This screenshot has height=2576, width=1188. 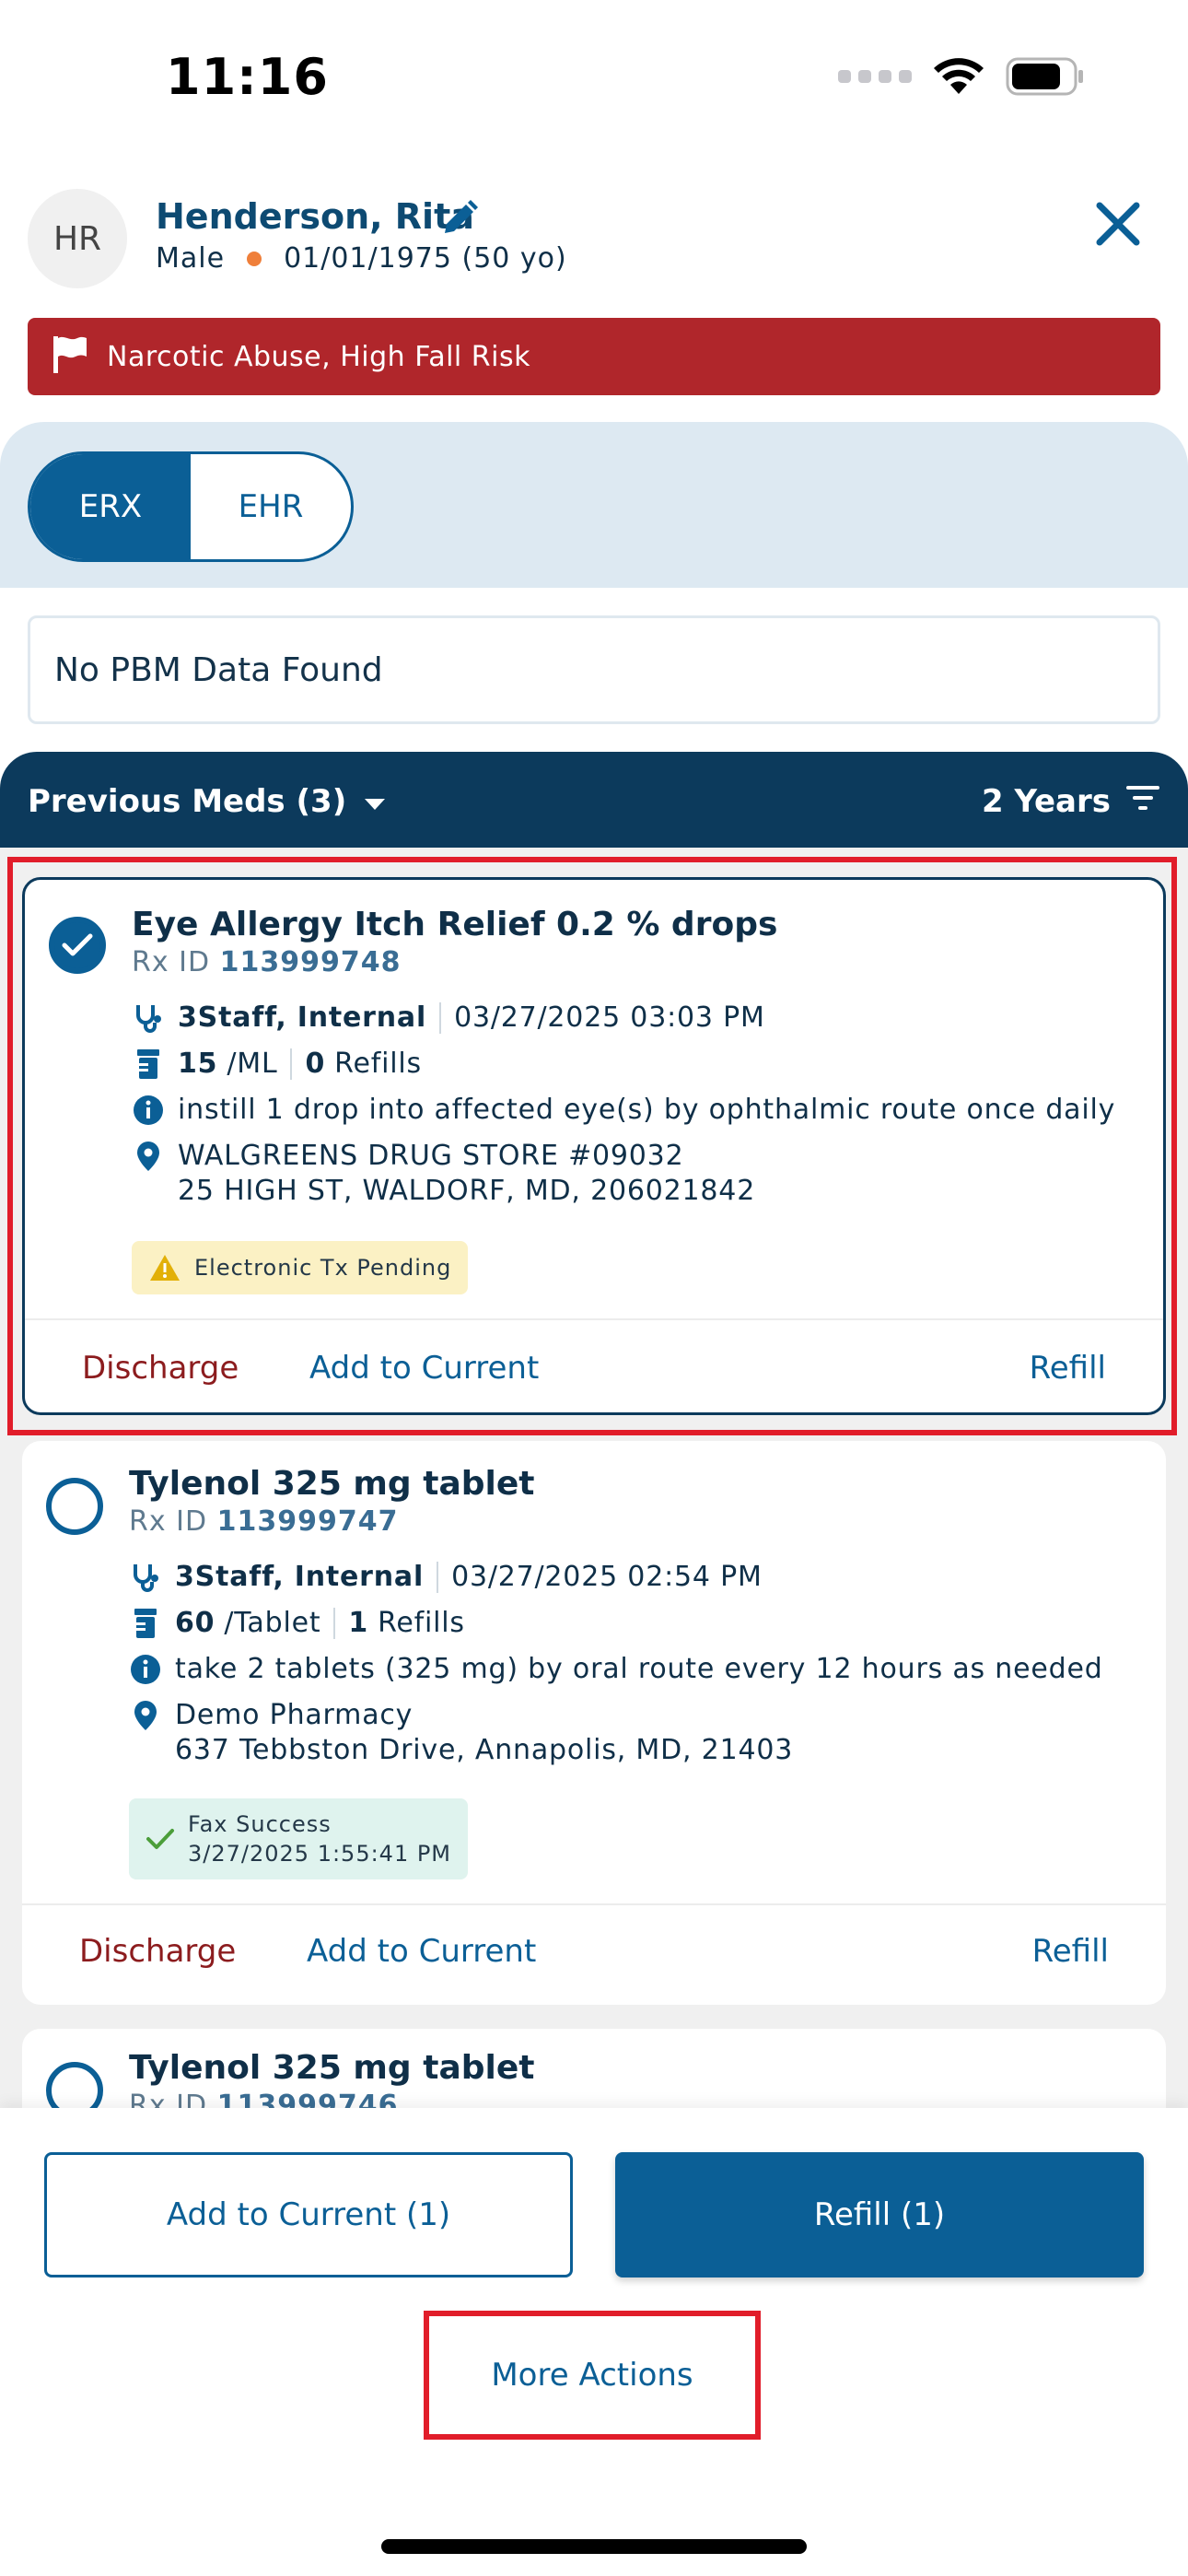 I want to click on previous-meds-header: Previous Meds (3) 2 Years, so click(x=594, y=801).